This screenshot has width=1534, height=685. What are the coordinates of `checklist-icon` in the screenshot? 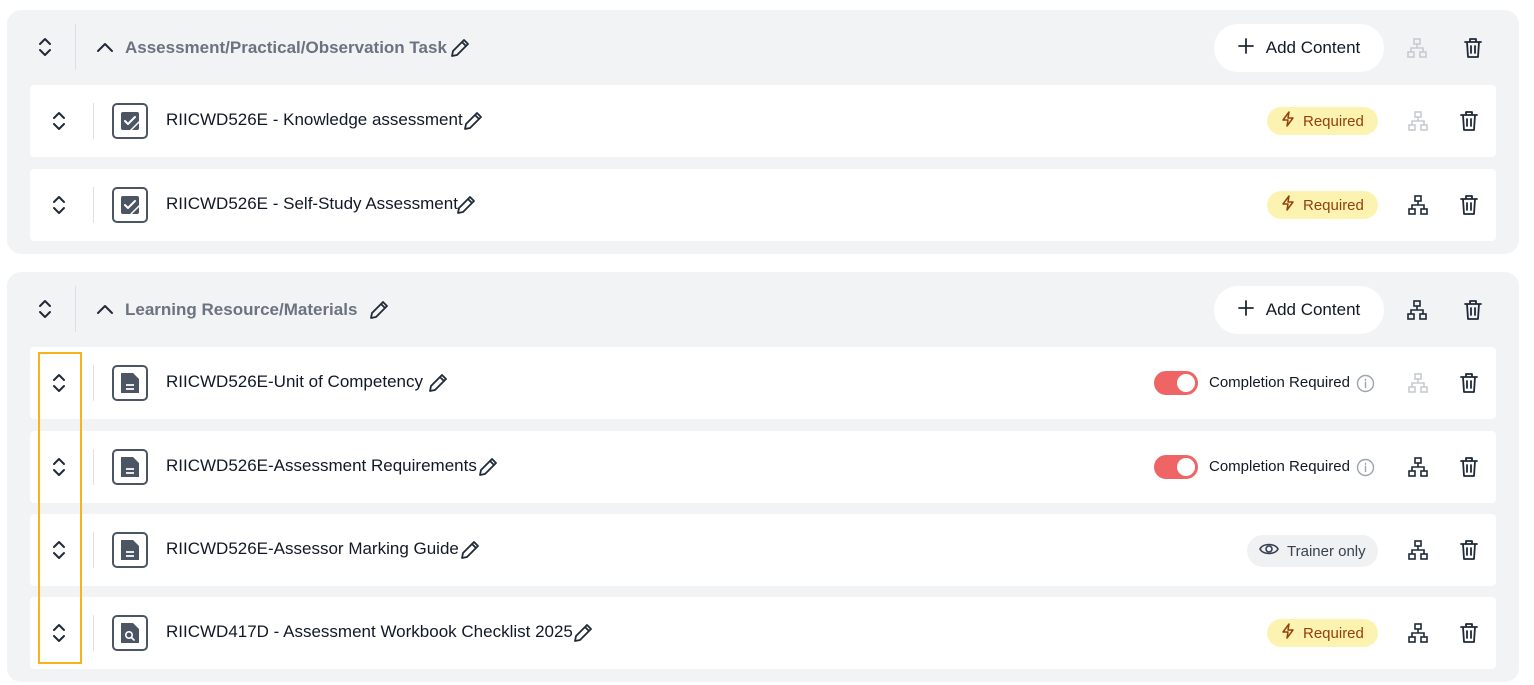 It's located at (130, 633).